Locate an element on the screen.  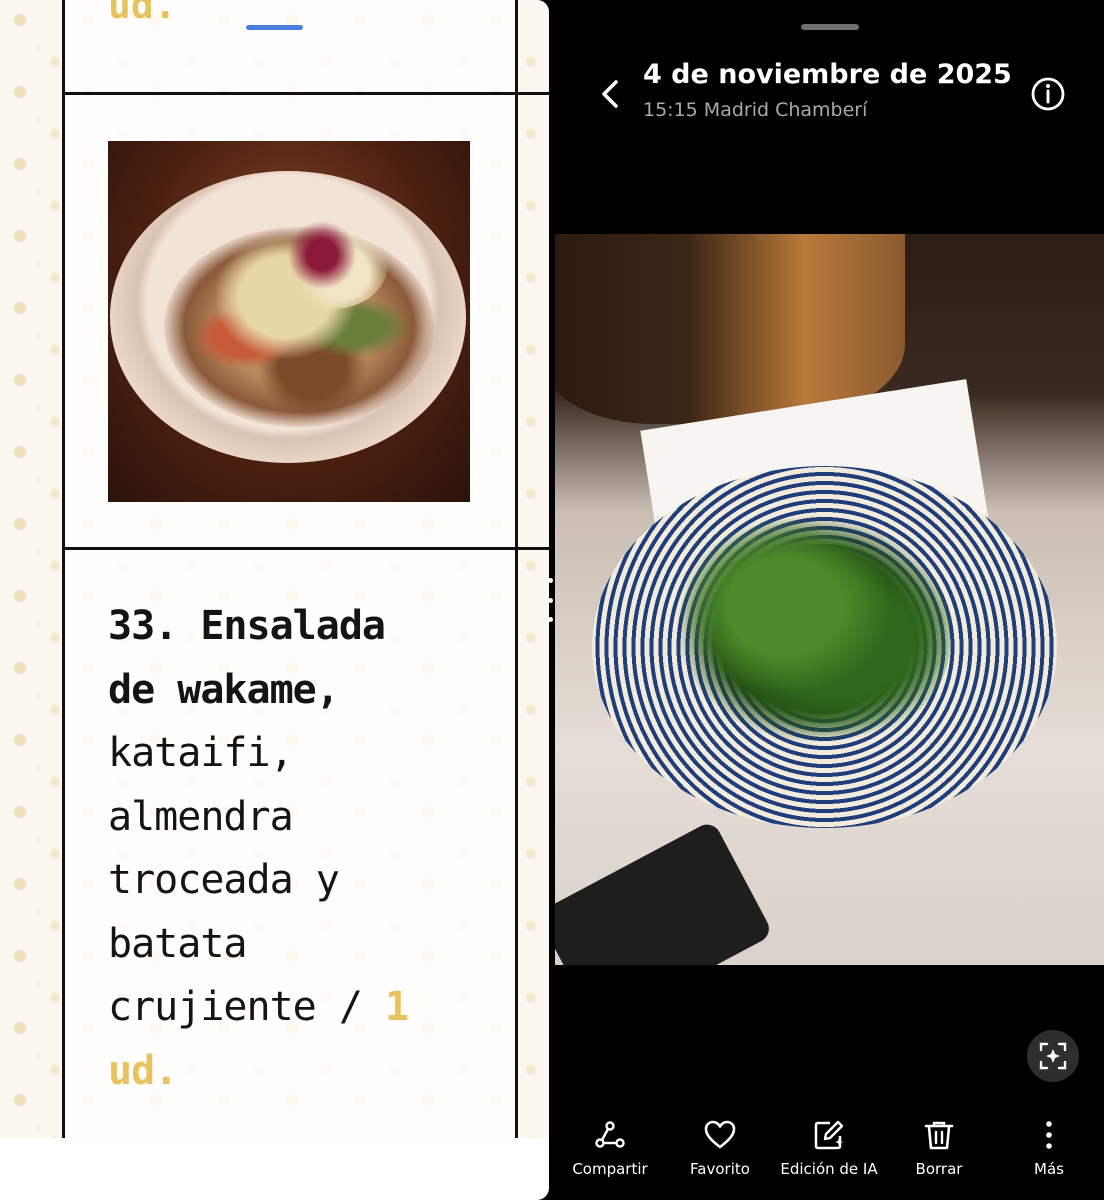
share-button: Compartir is located at coordinates (610, 1148).